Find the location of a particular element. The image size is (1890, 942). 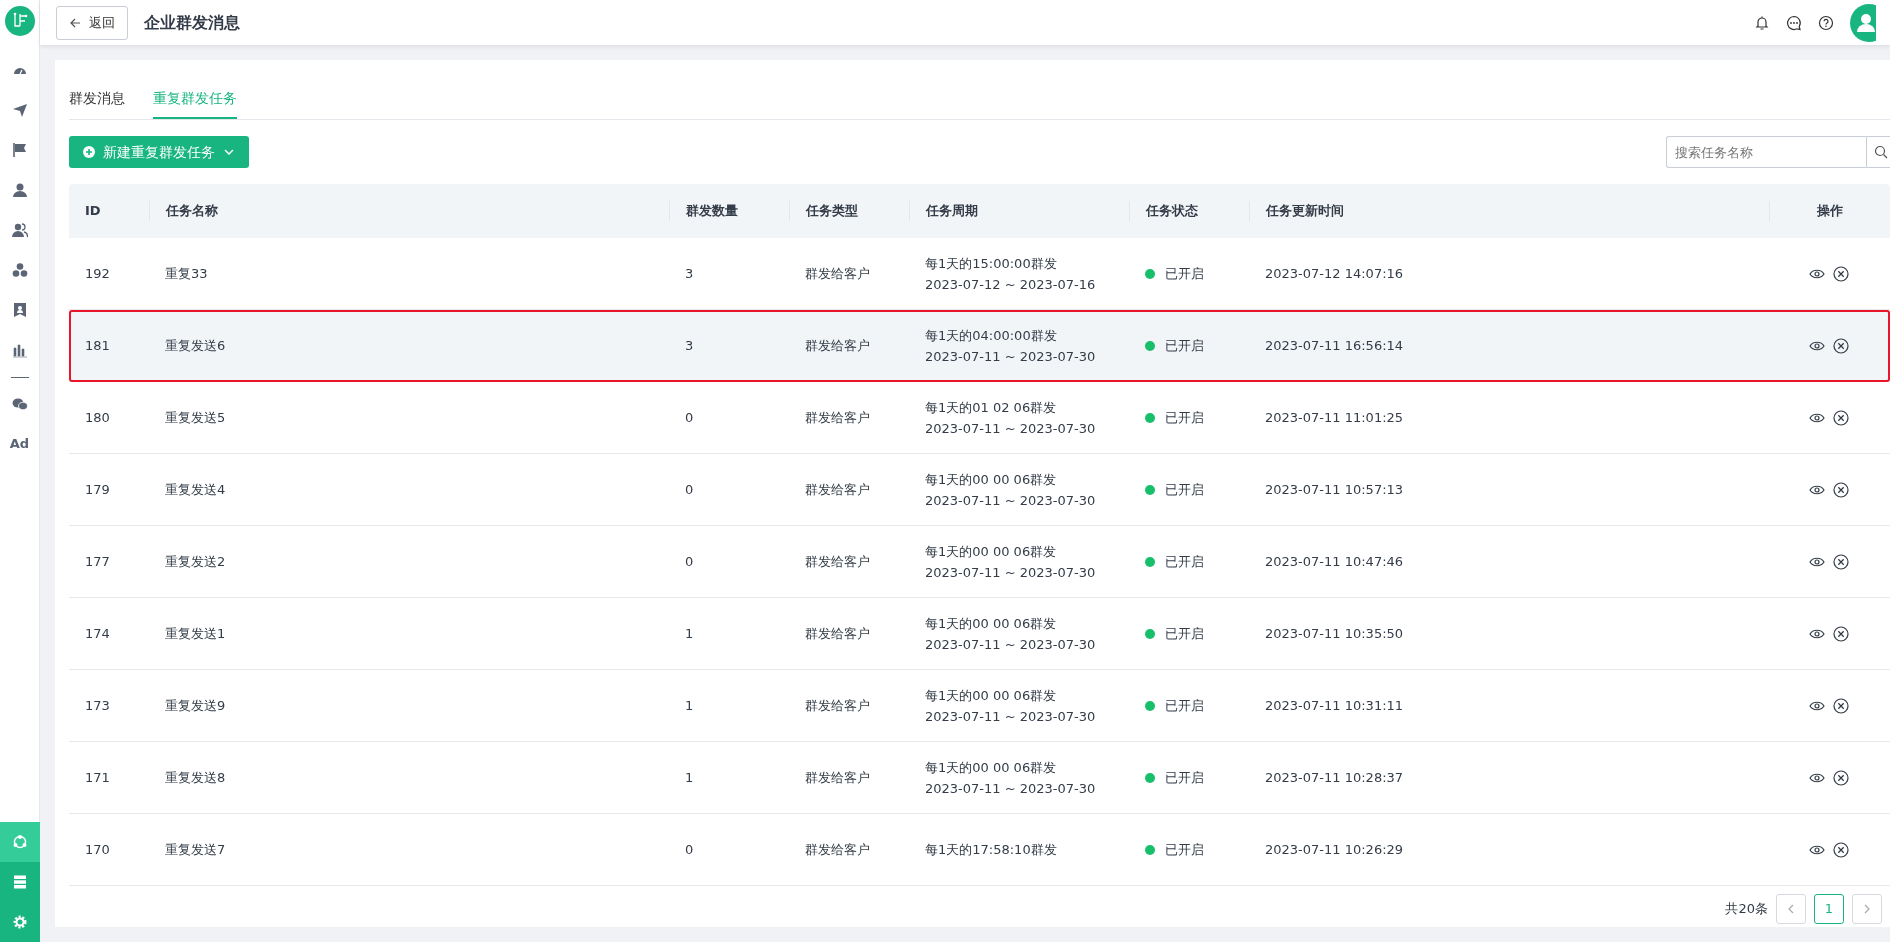

server-icon is located at coordinates (19, 882).